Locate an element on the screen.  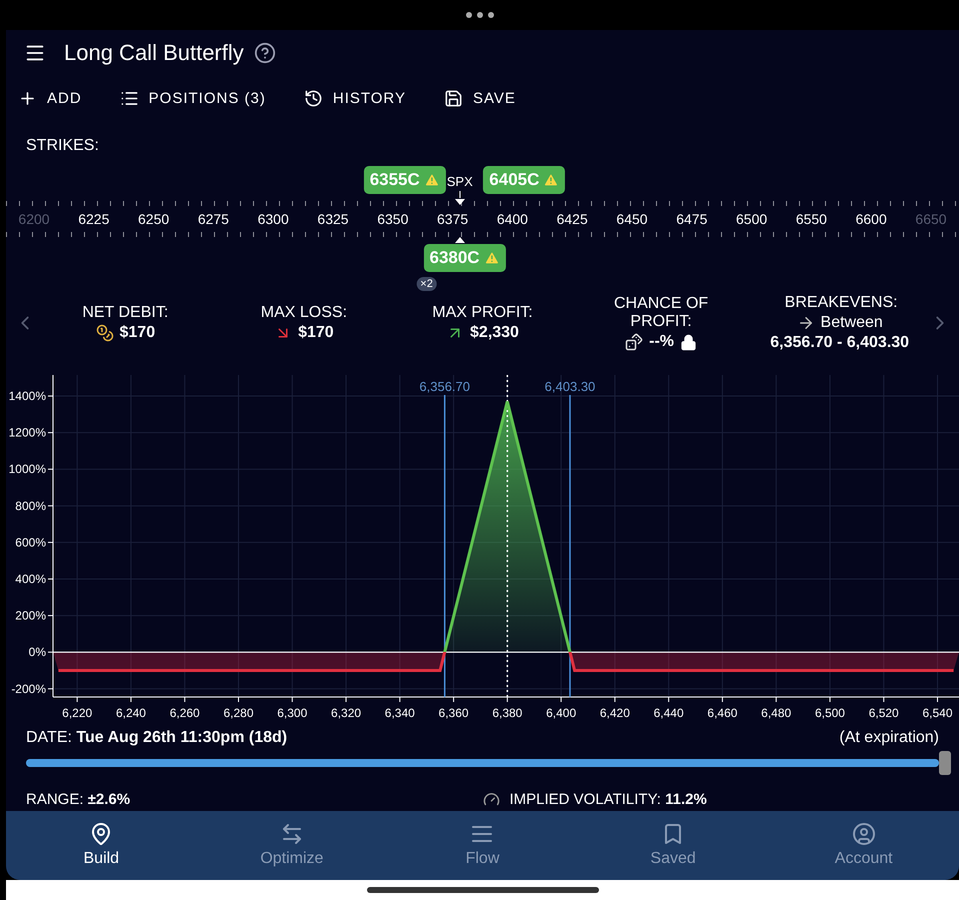
strike-tick-label: 6375 is located at coordinates (452, 219).